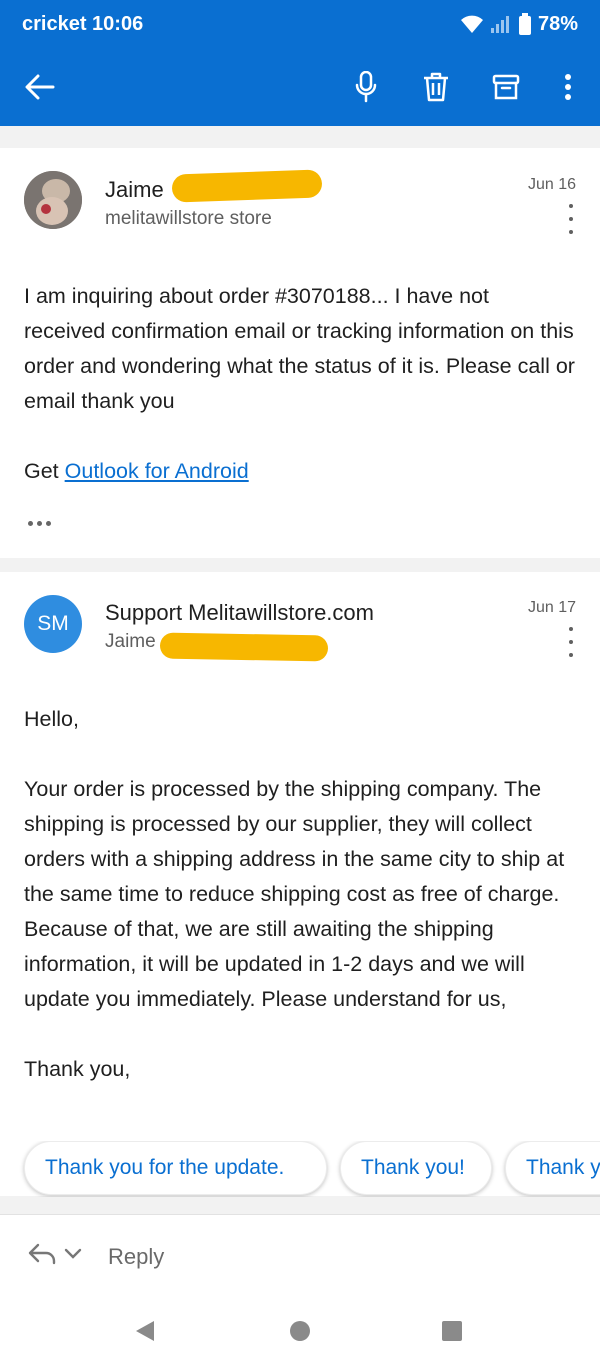 The height and width of the screenshot is (1366, 600). I want to click on quick-reply-chip: Thank you for the update., so click(175, 1168).